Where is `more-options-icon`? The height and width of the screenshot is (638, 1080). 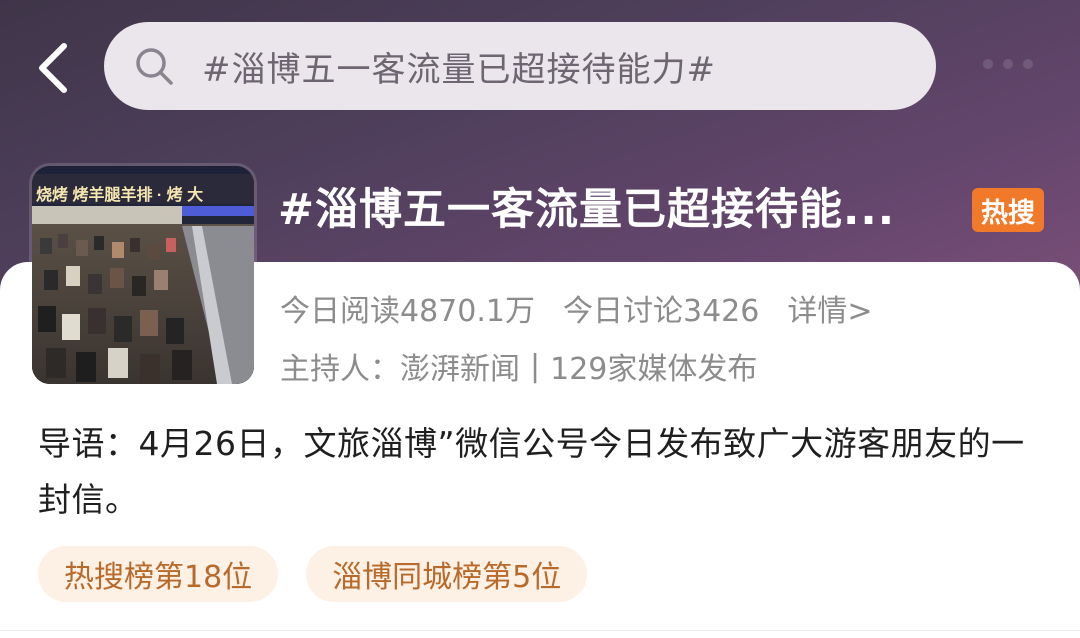
more-options-icon is located at coordinates (1008, 64).